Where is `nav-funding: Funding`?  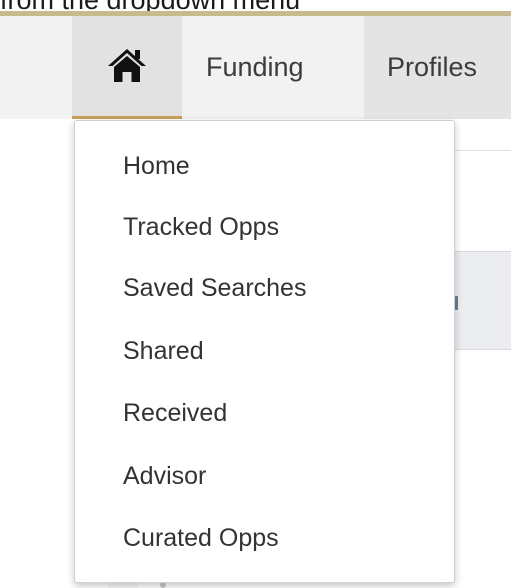
nav-funding: Funding is located at coordinates (273, 67).